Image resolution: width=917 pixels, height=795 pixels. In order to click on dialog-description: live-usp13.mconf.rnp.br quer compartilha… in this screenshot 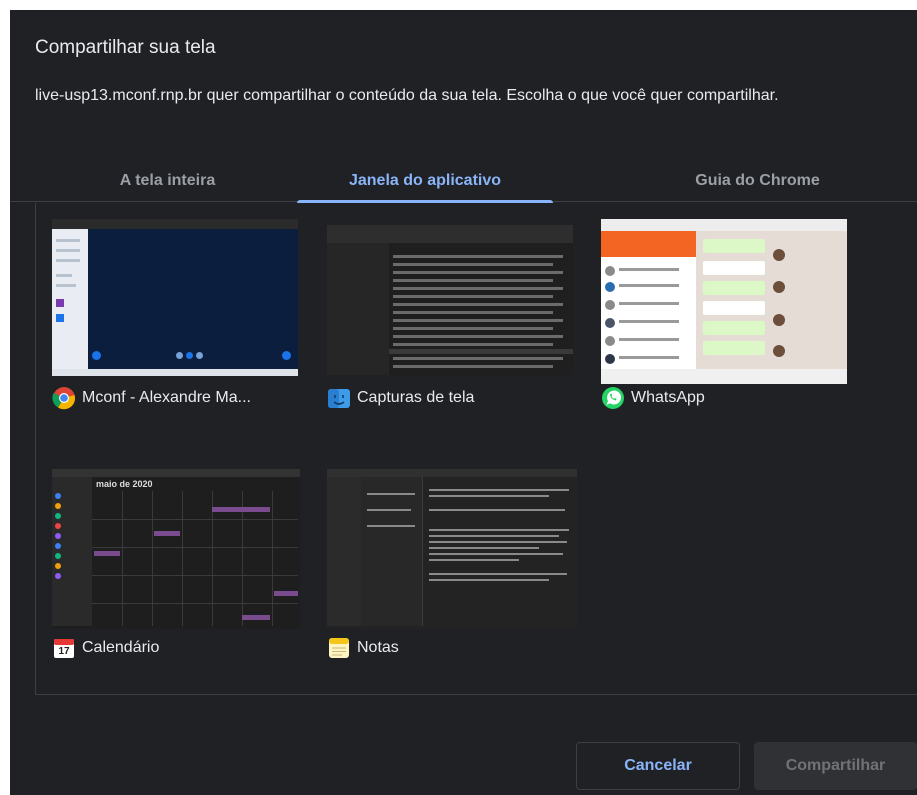, I will do `click(407, 95)`.